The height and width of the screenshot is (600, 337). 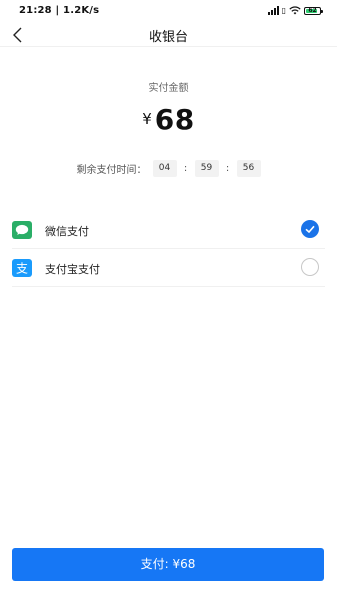 I want to click on wechat-pay-icon, so click(x=22, y=230).